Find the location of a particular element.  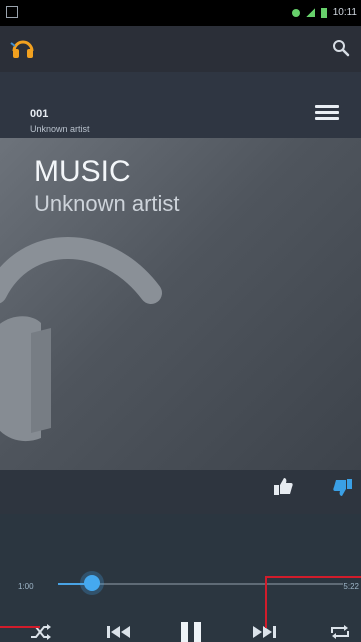

signal-icon is located at coordinates (310, 12).